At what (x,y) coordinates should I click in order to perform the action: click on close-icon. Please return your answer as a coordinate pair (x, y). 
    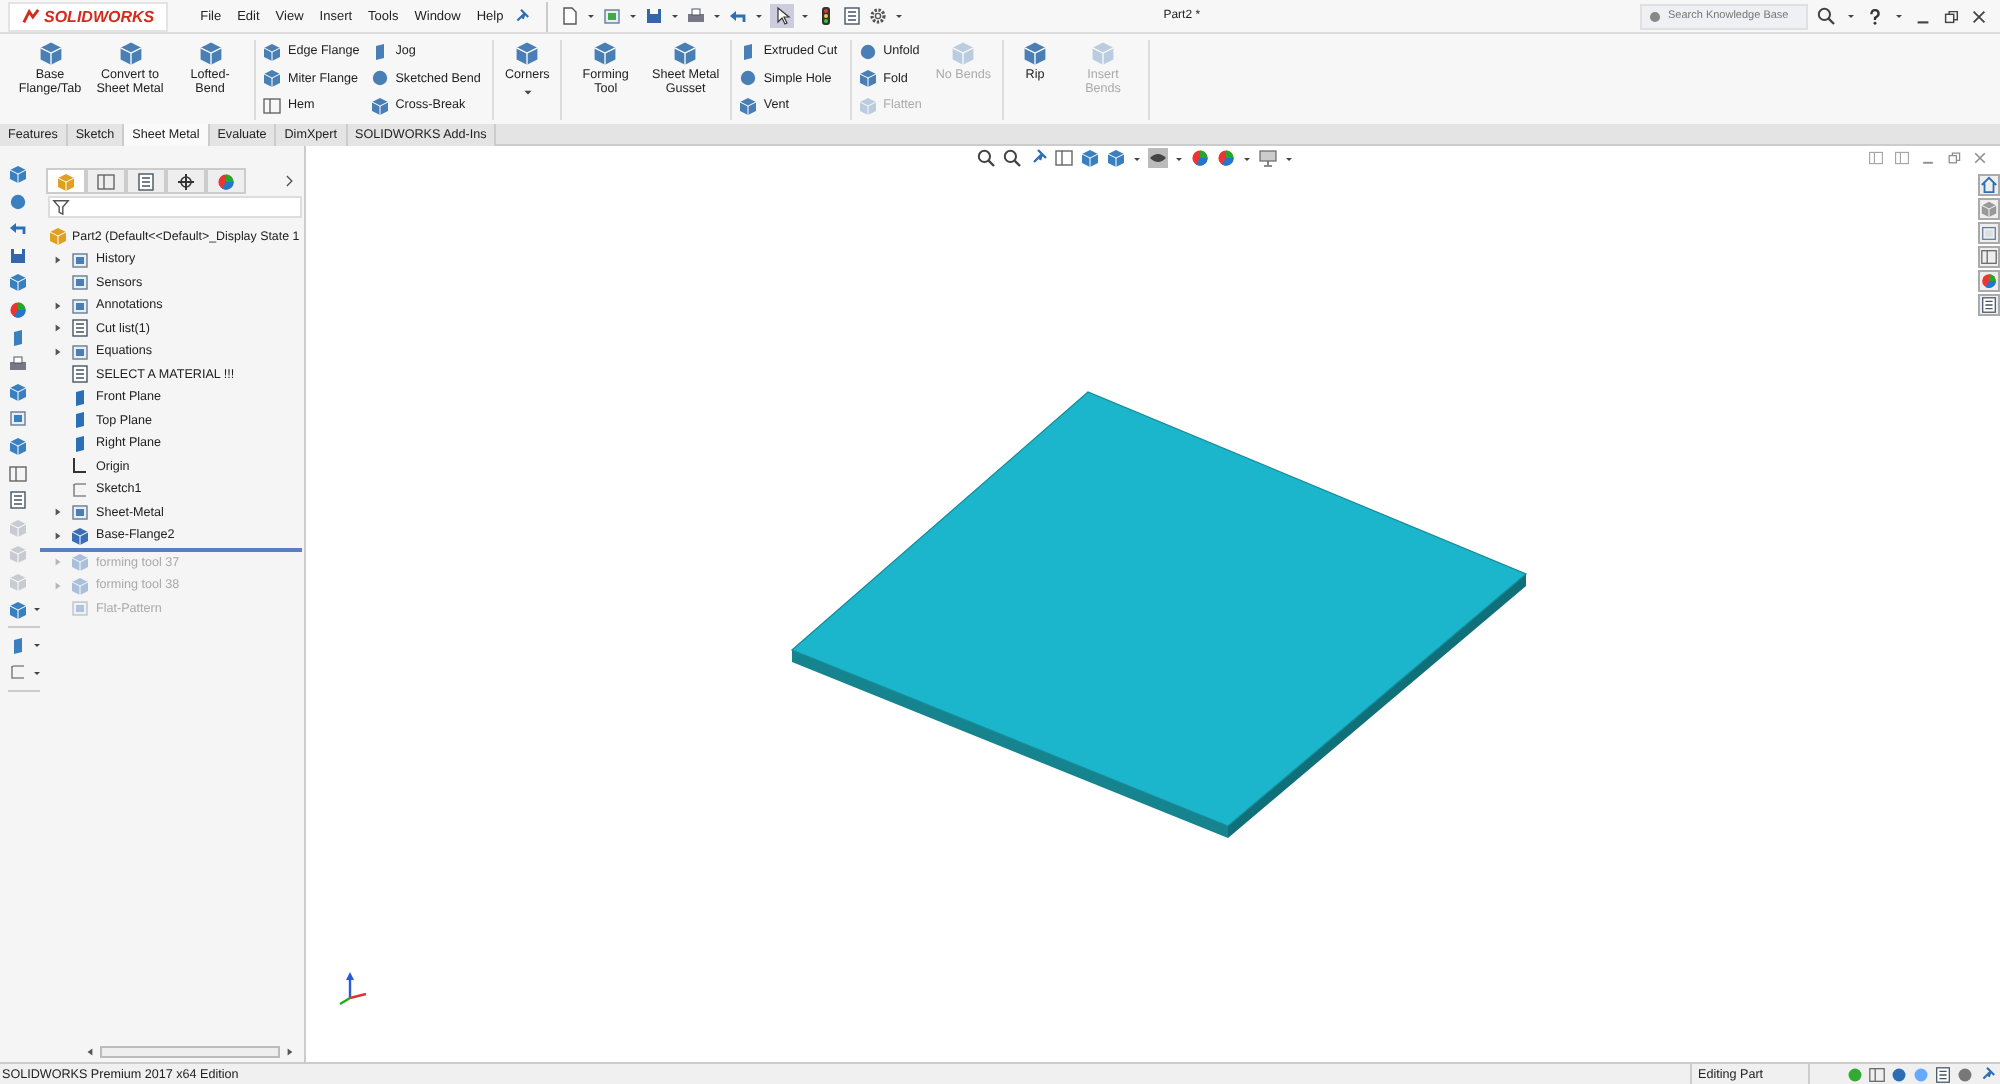
    Looking at the image, I should click on (1979, 16).